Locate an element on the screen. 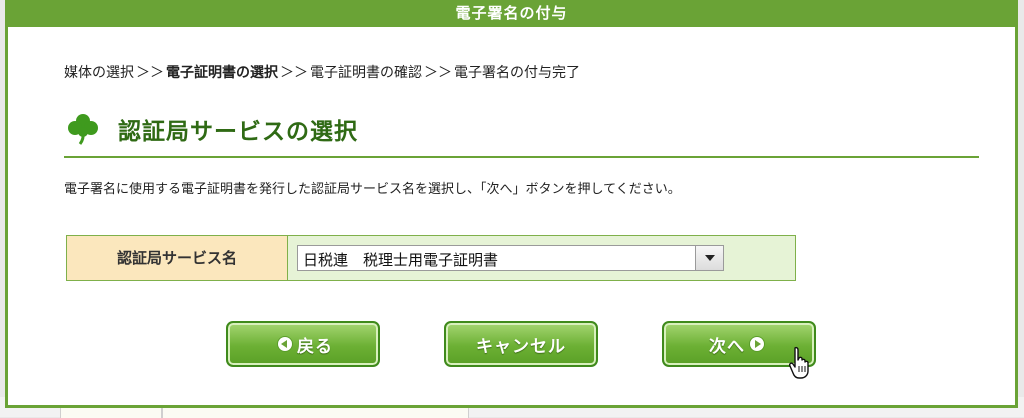 This screenshot has width=1024, height=418. cancel-button: キャンセル is located at coordinates (521, 344).